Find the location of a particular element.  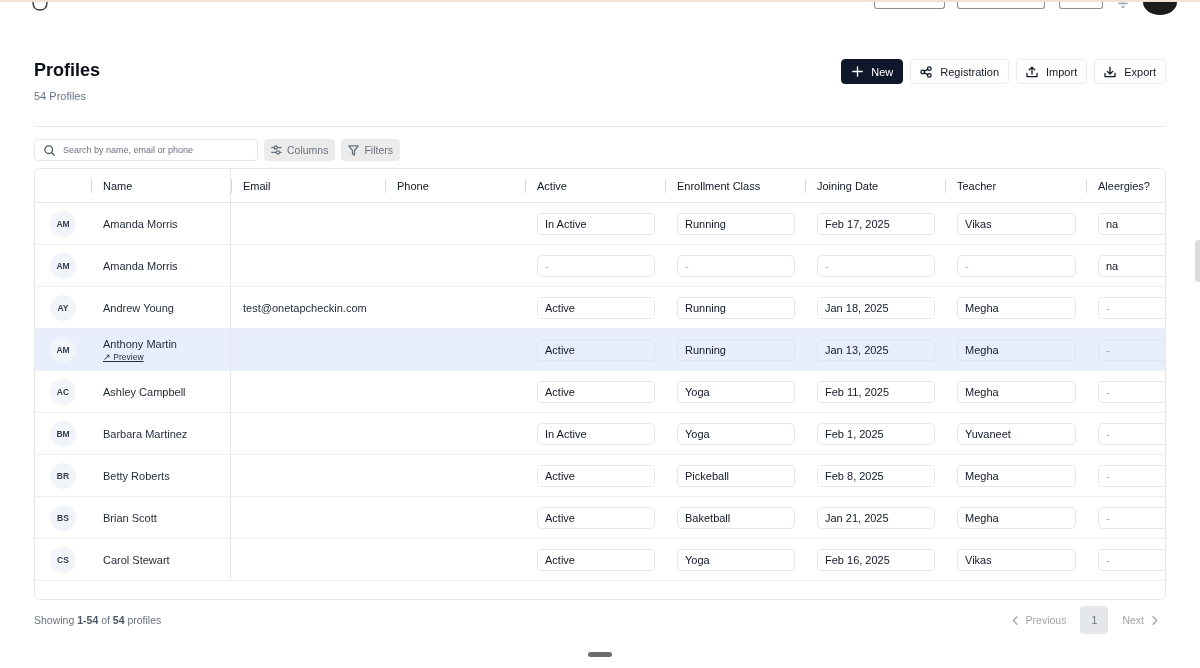

chevron-left-icon is located at coordinates (1014, 620).